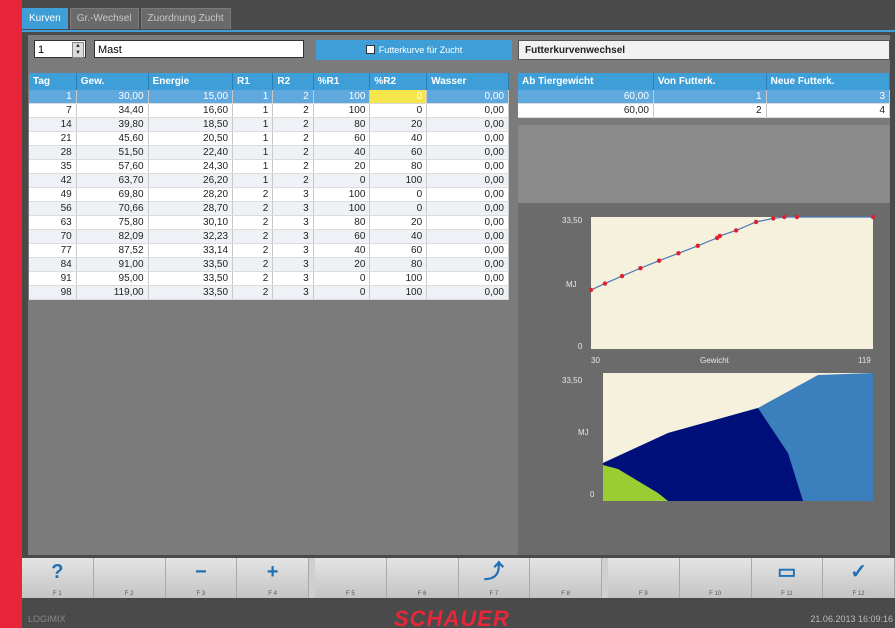  What do you see at coordinates (787, 578) in the screenshot?
I see `function-key-11: ▭ F 11` at bounding box center [787, 578].